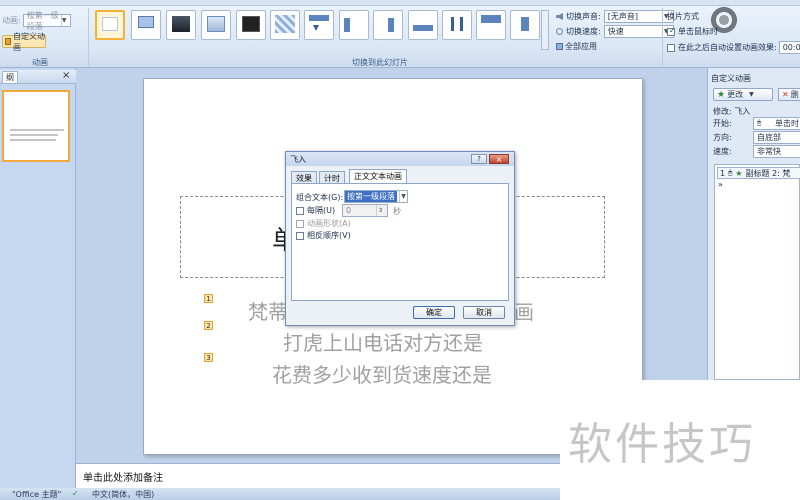 The width and height of the screenshot is (800, 500). What do you see at coordinates (146, 25) in the screenshot?
I see `transition-fade-smoothly-thumb` at bounding box center [146, 25].